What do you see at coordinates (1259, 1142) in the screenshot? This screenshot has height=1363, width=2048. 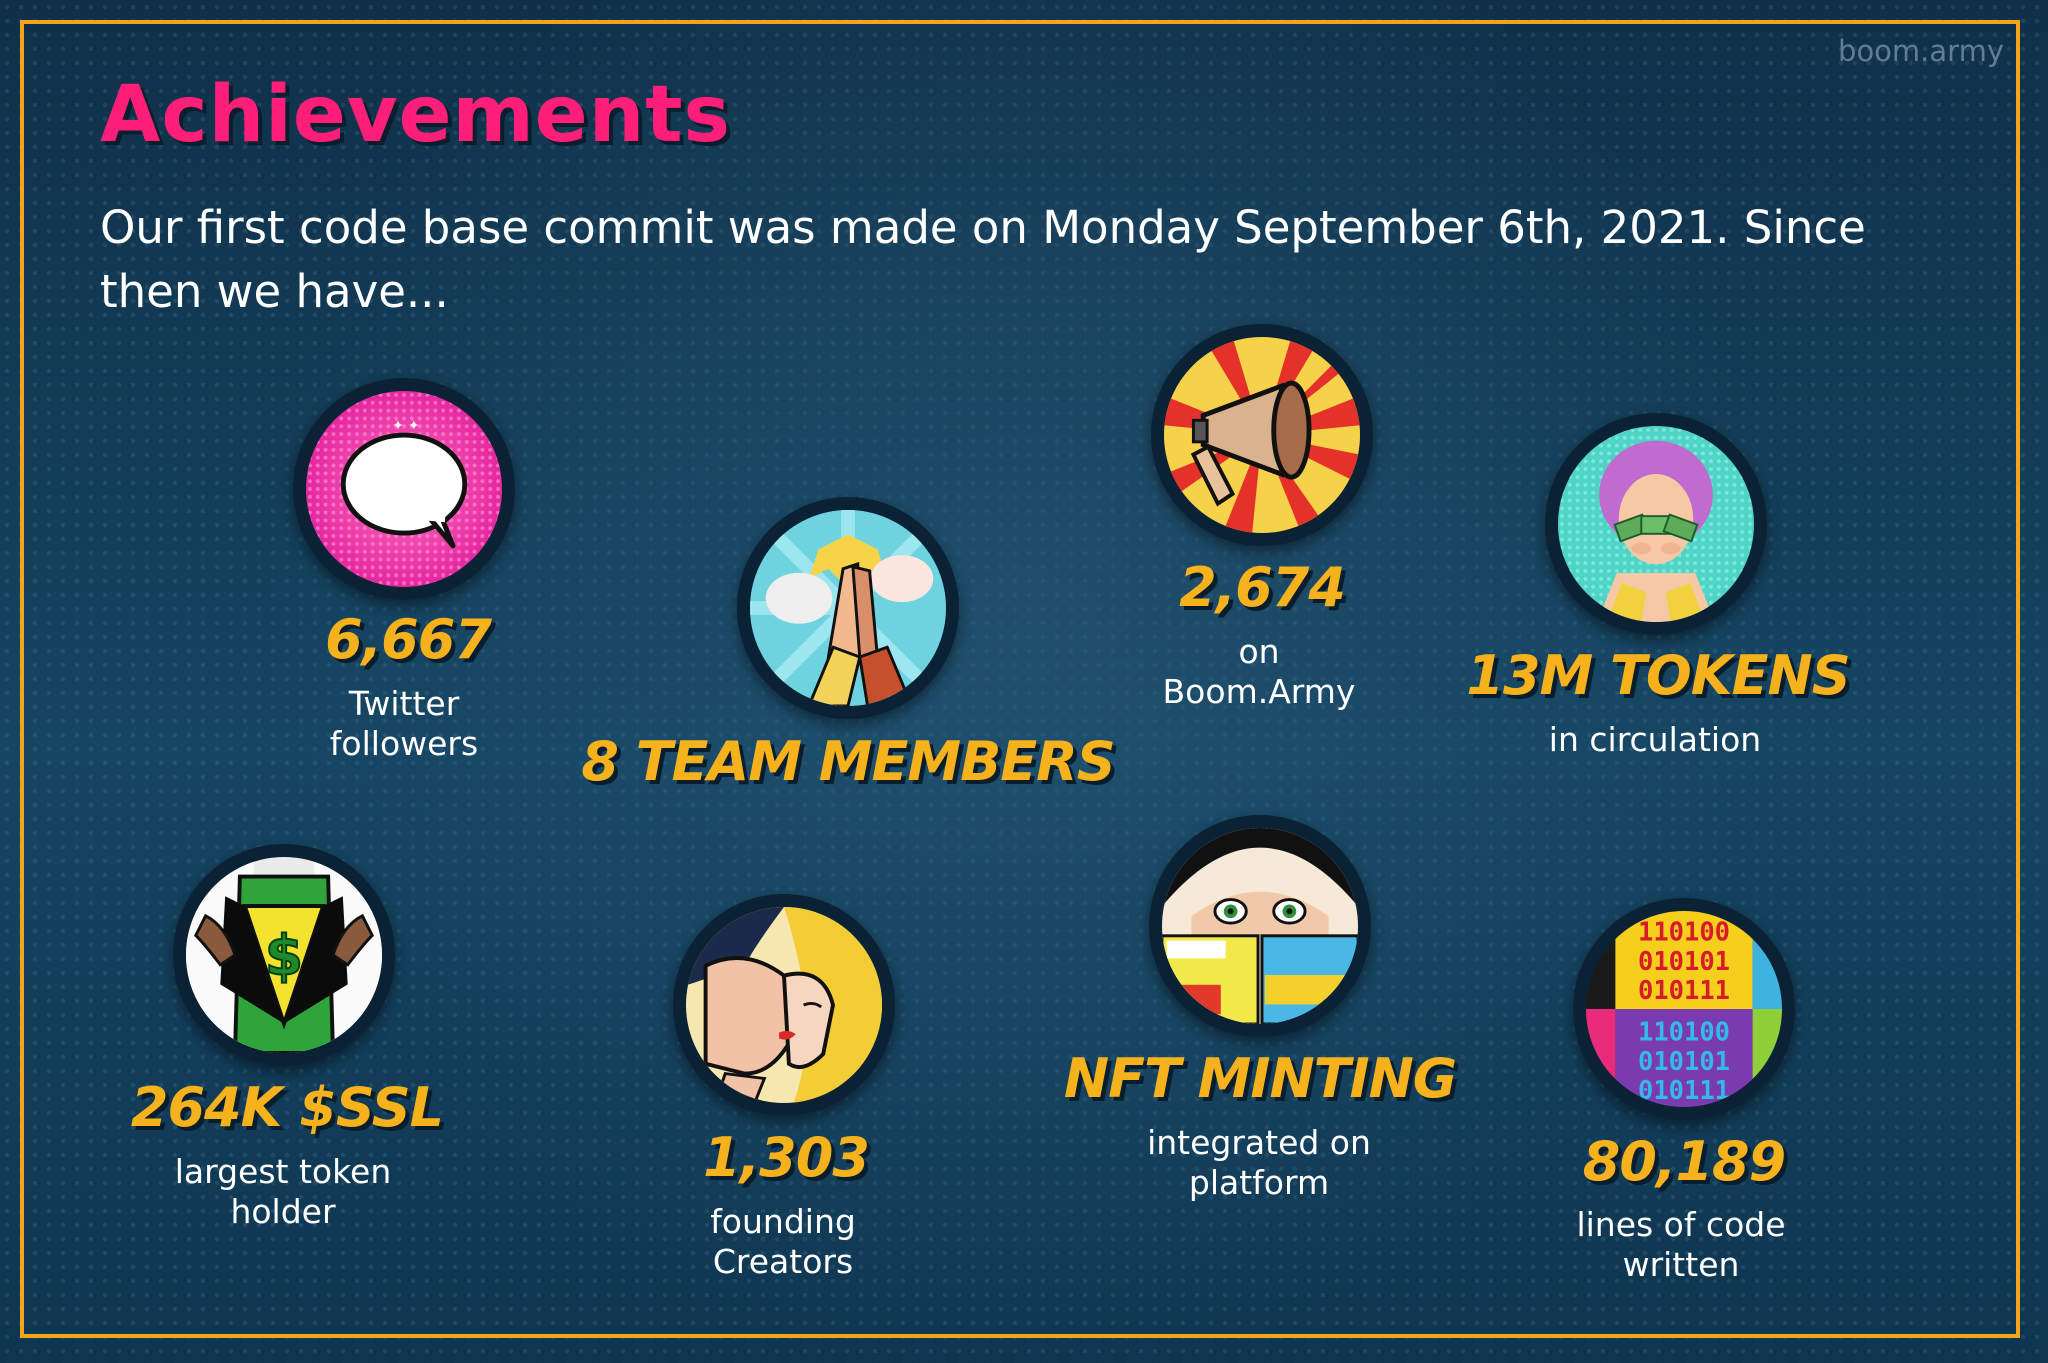 I see `stat-label: integrated on` at bounding box center [1259, 1142].